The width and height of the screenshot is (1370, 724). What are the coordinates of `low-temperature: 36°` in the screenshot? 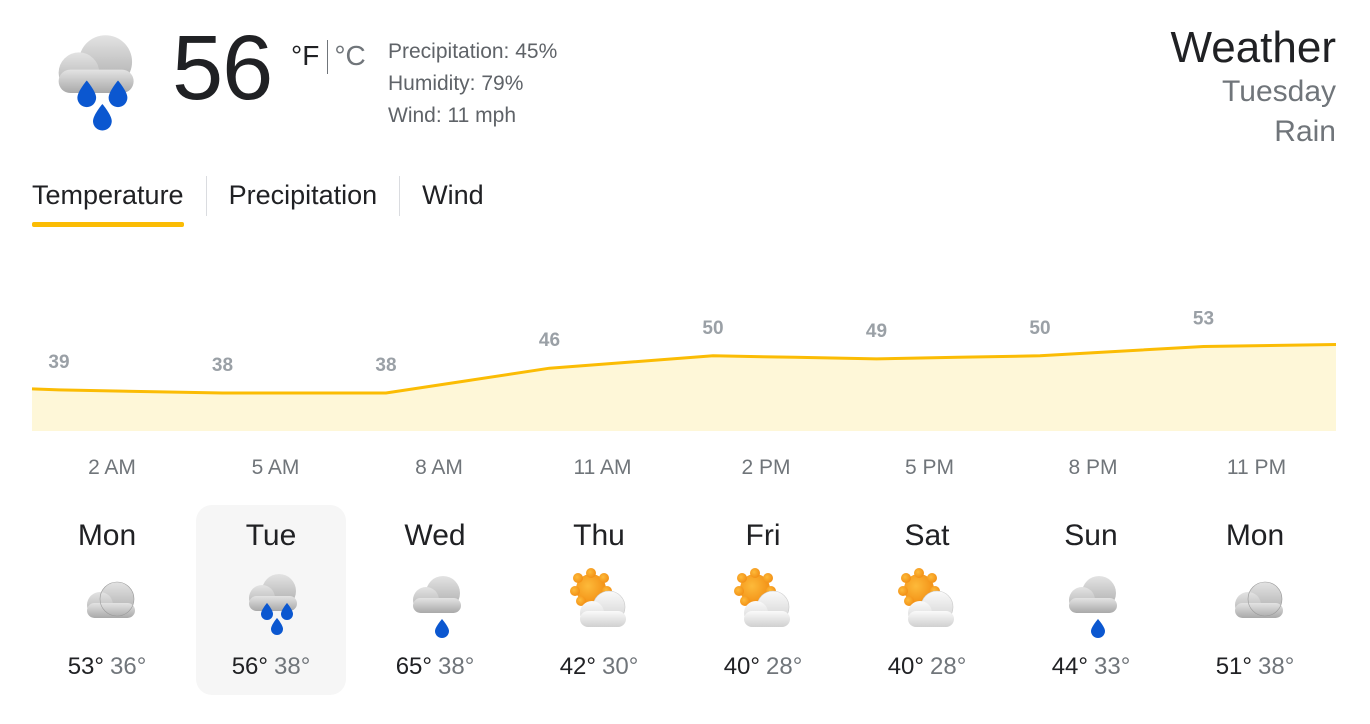 It's located at (128, 666).